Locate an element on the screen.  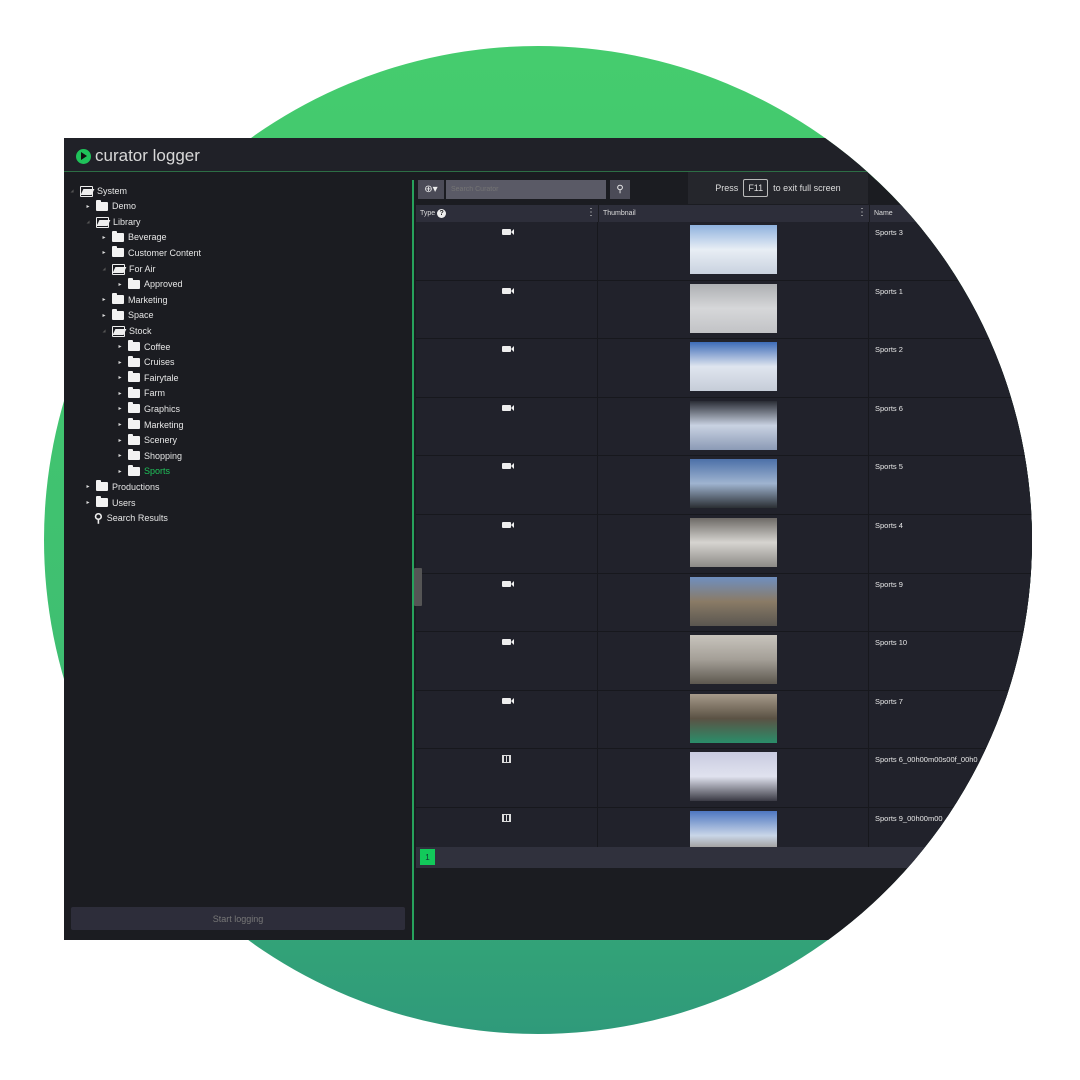
zoom-icon: ⊕▾ is located at coordinates (431, 189).